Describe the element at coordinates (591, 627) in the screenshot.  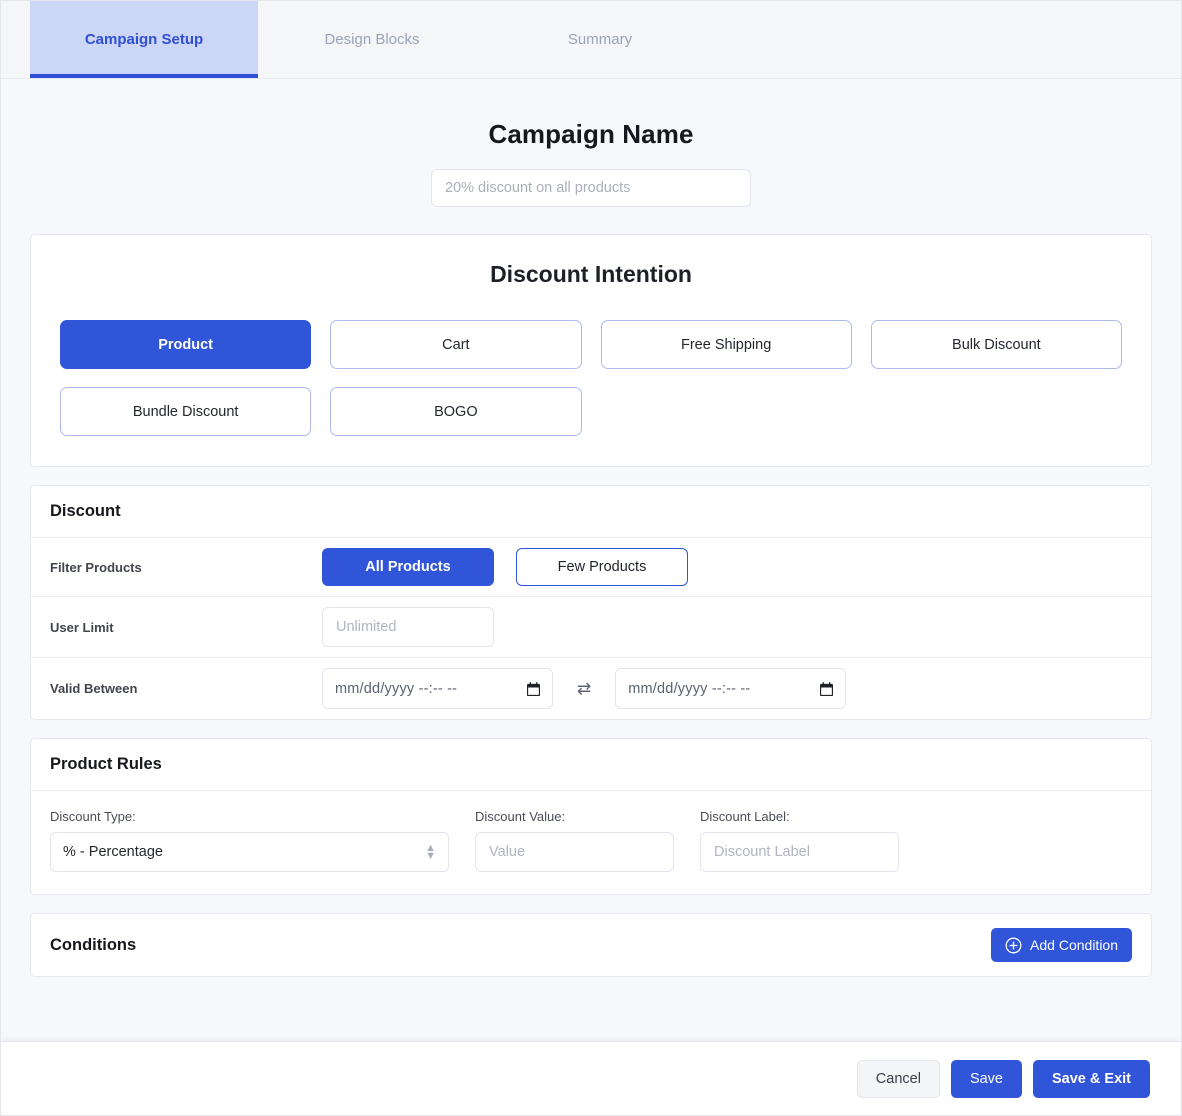
I see `row-user-limit: User Limit` at that location.